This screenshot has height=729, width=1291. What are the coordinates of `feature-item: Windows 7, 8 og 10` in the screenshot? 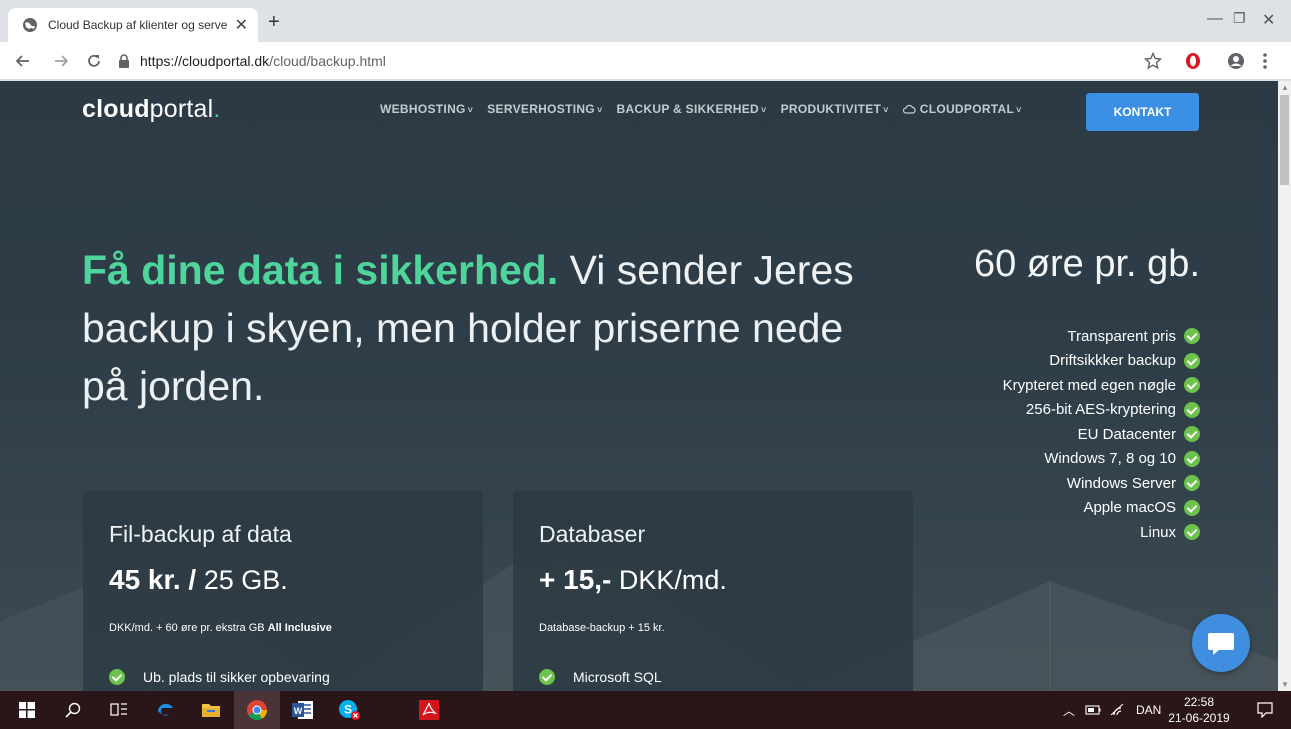 It's located at (1101, 459).